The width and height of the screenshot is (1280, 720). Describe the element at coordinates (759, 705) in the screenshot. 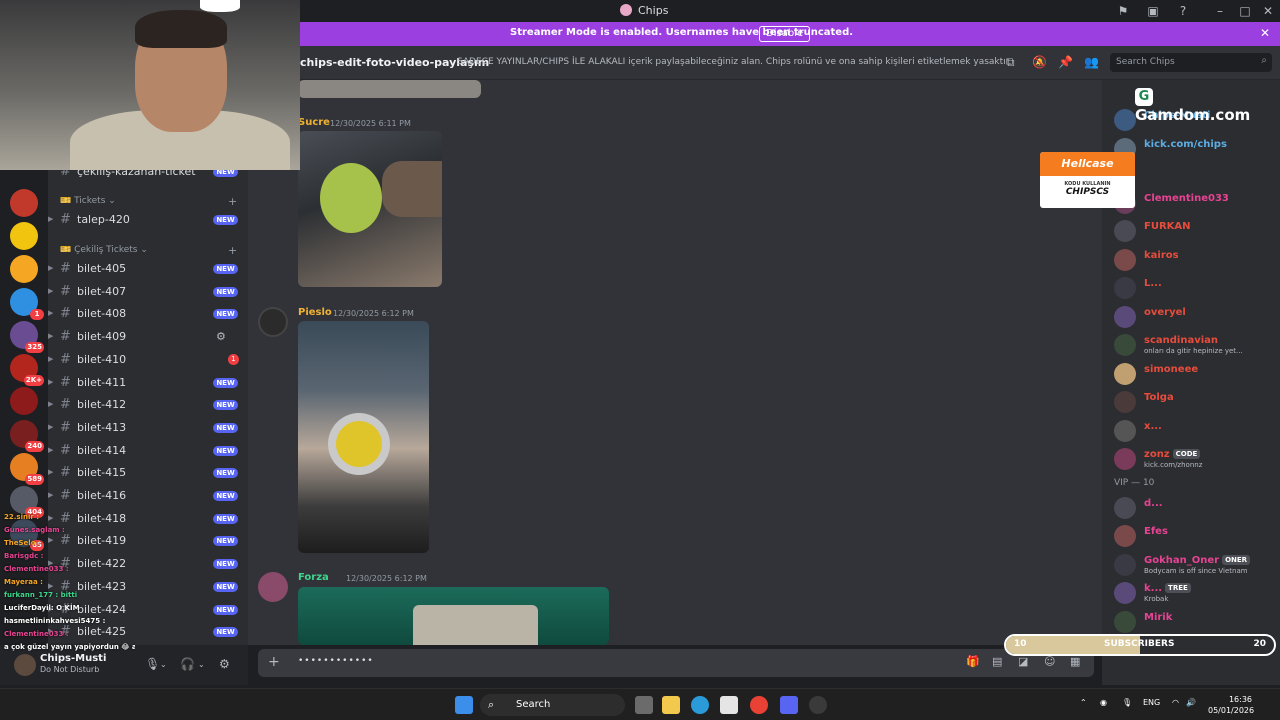

I see `chrome-icon` at that location.